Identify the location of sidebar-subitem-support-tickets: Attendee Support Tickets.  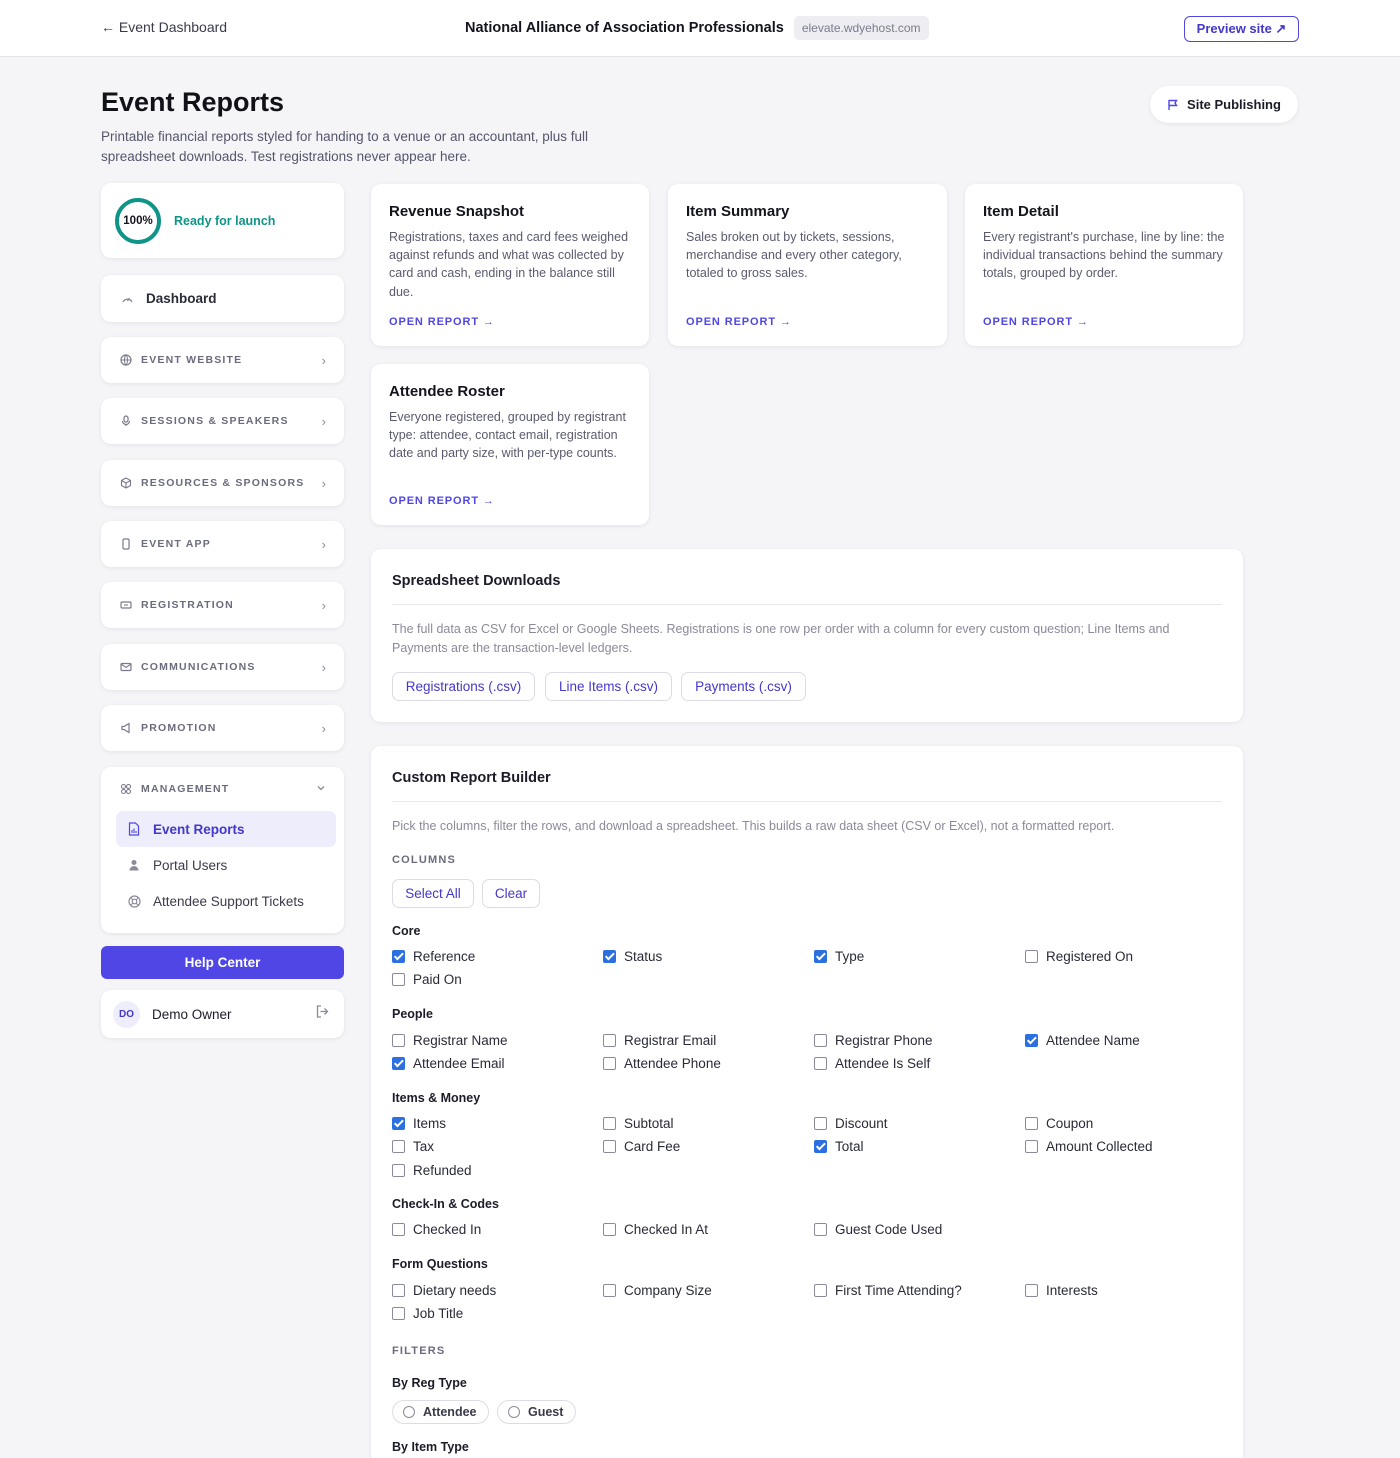
(226, 901).